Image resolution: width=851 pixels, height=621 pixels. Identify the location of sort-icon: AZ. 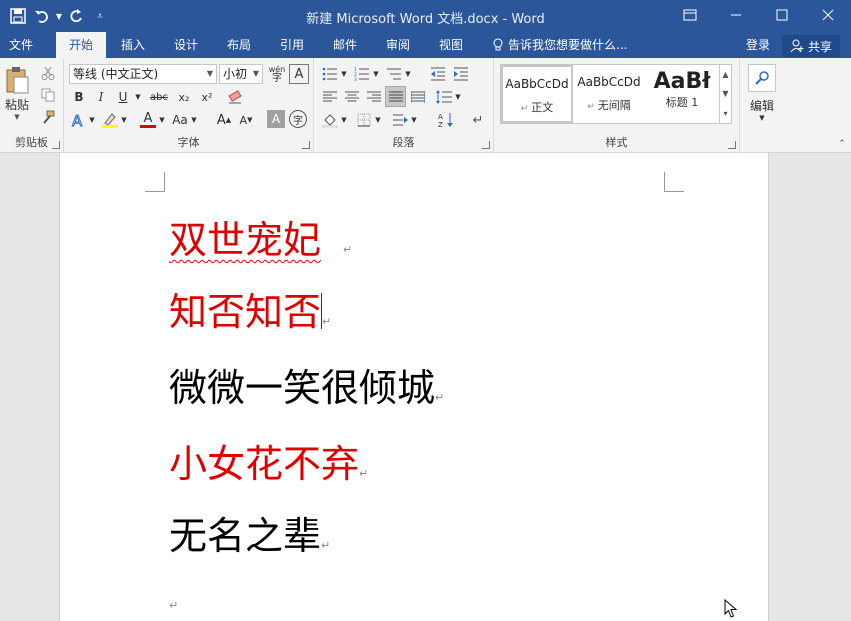
(446, 120).